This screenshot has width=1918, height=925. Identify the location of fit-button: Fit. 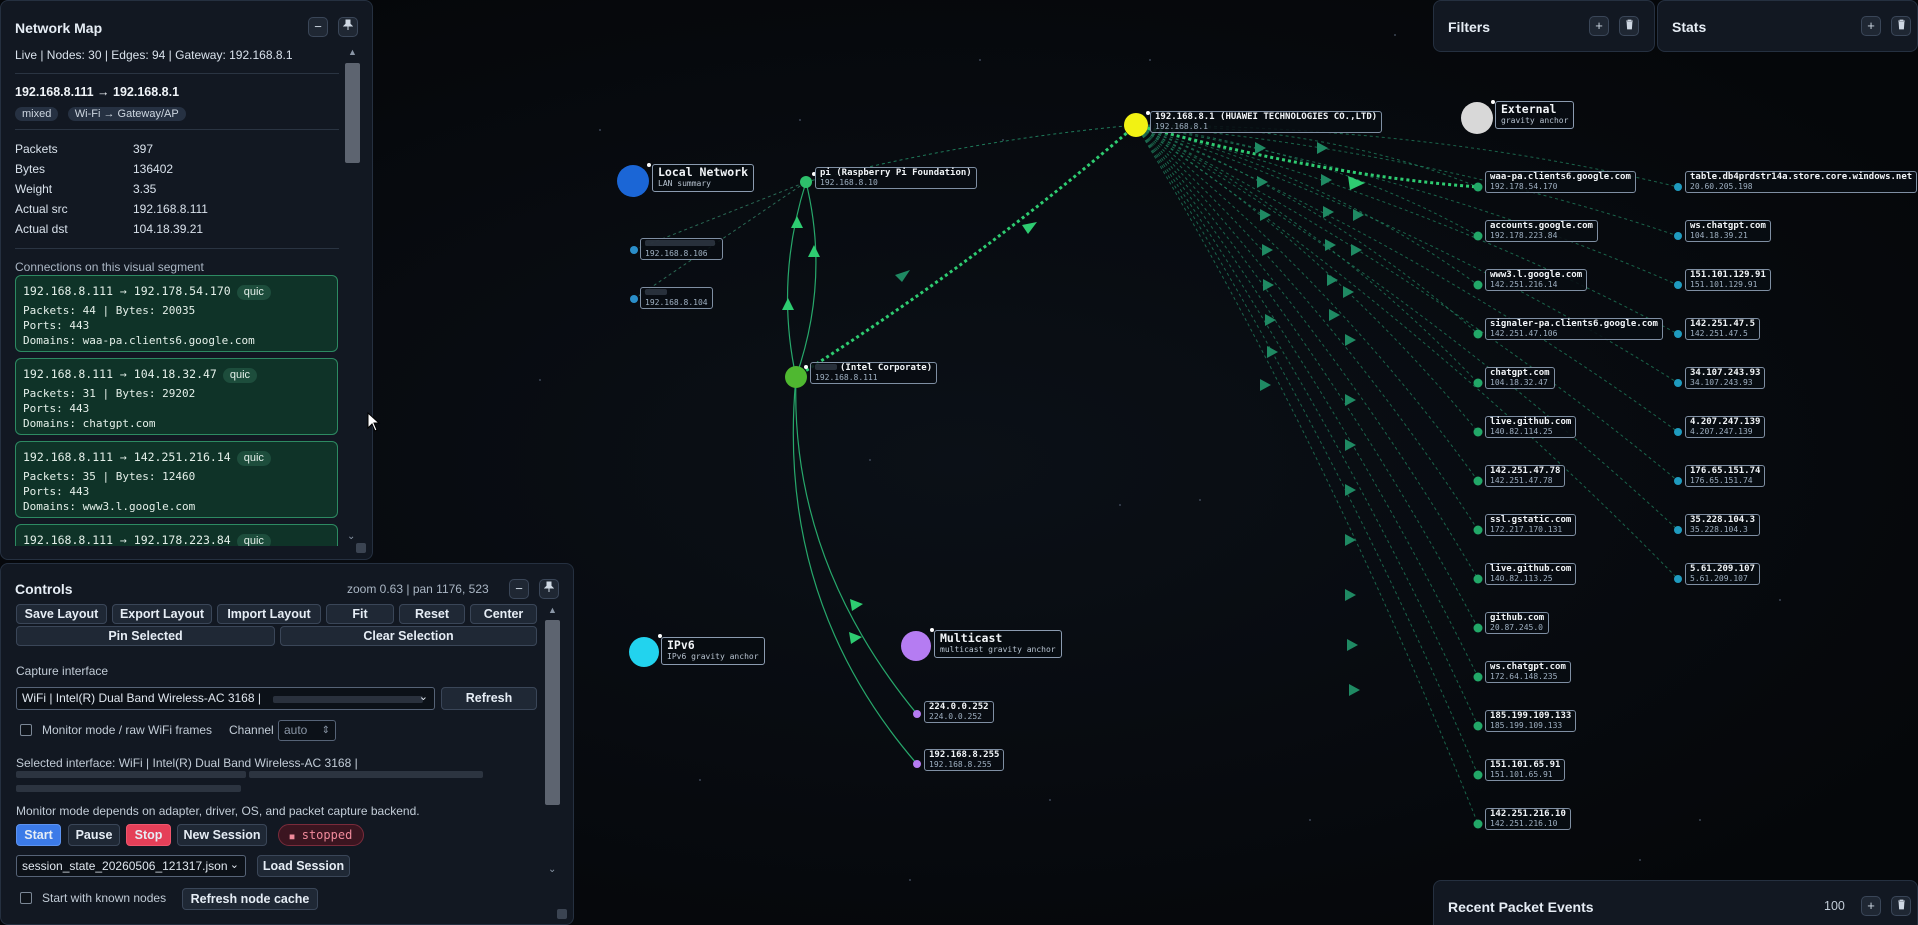
(360, 614).